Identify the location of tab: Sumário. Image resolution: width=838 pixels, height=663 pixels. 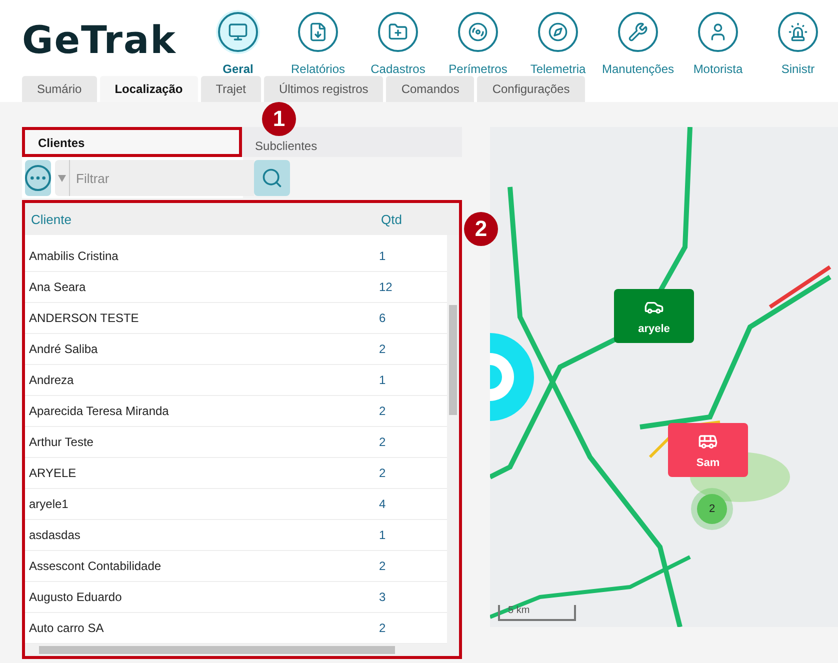
(59, 89).